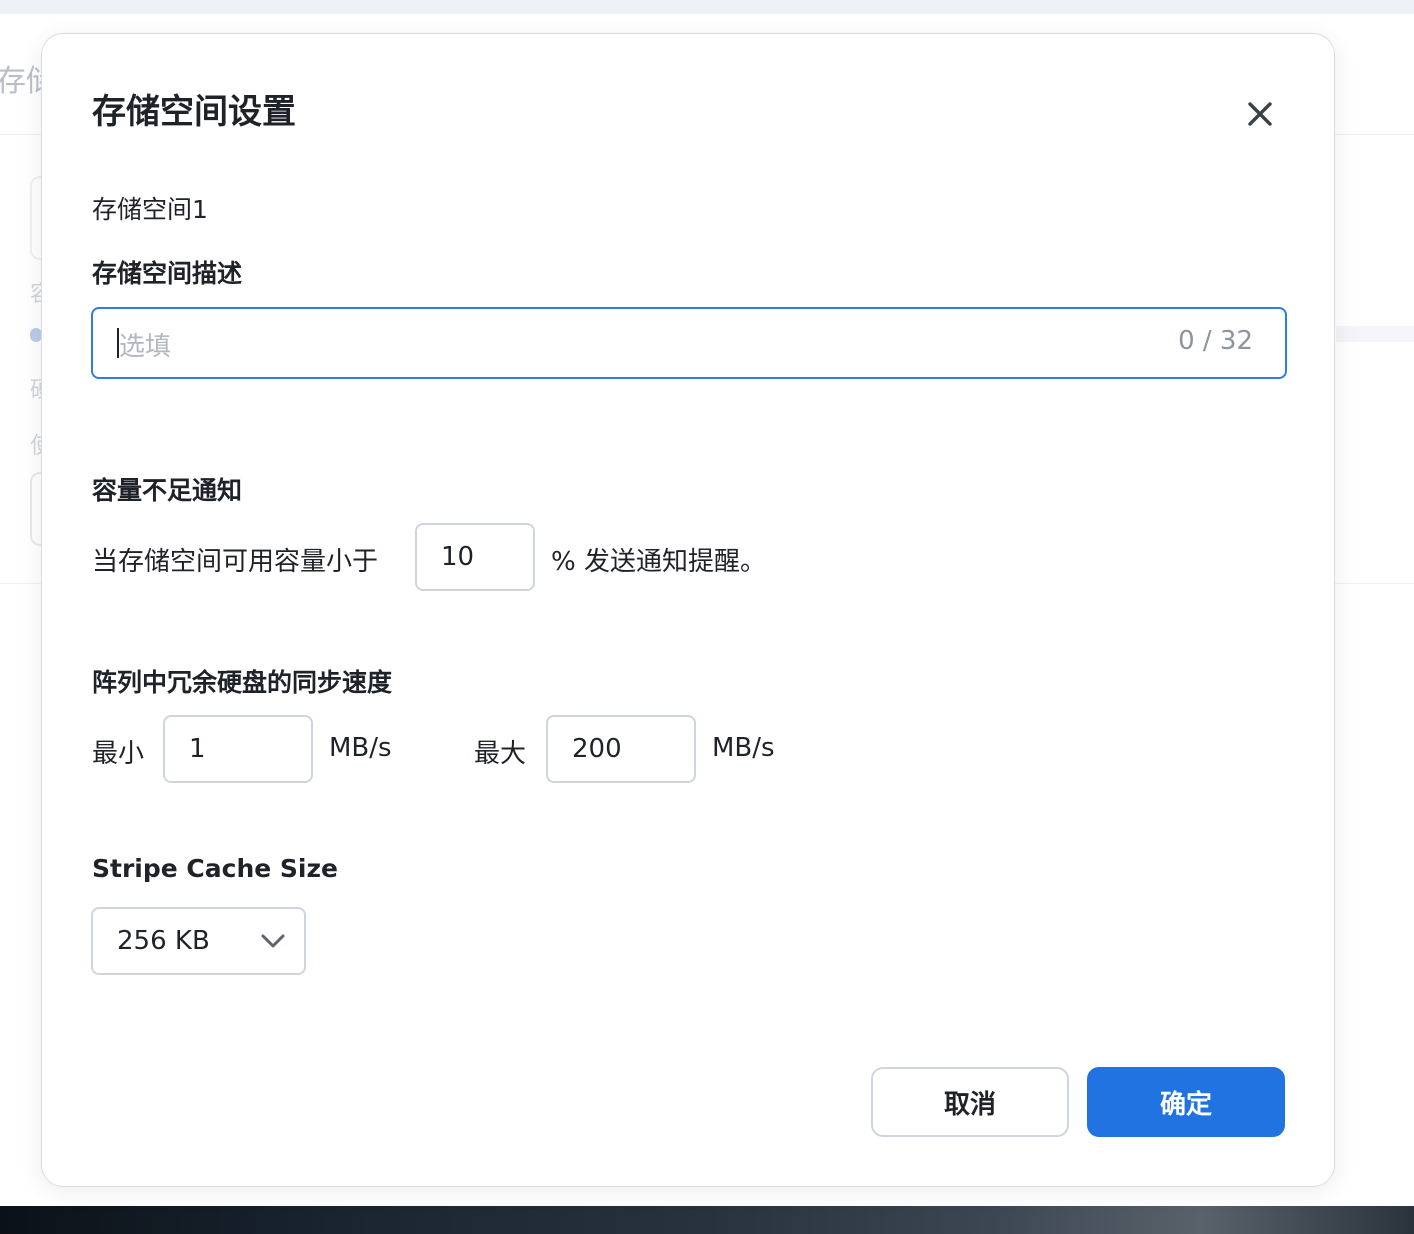  Describe the element at coordinates (1186, 1102) in the screenshot. I see `confirm-button: 确定` at that location.